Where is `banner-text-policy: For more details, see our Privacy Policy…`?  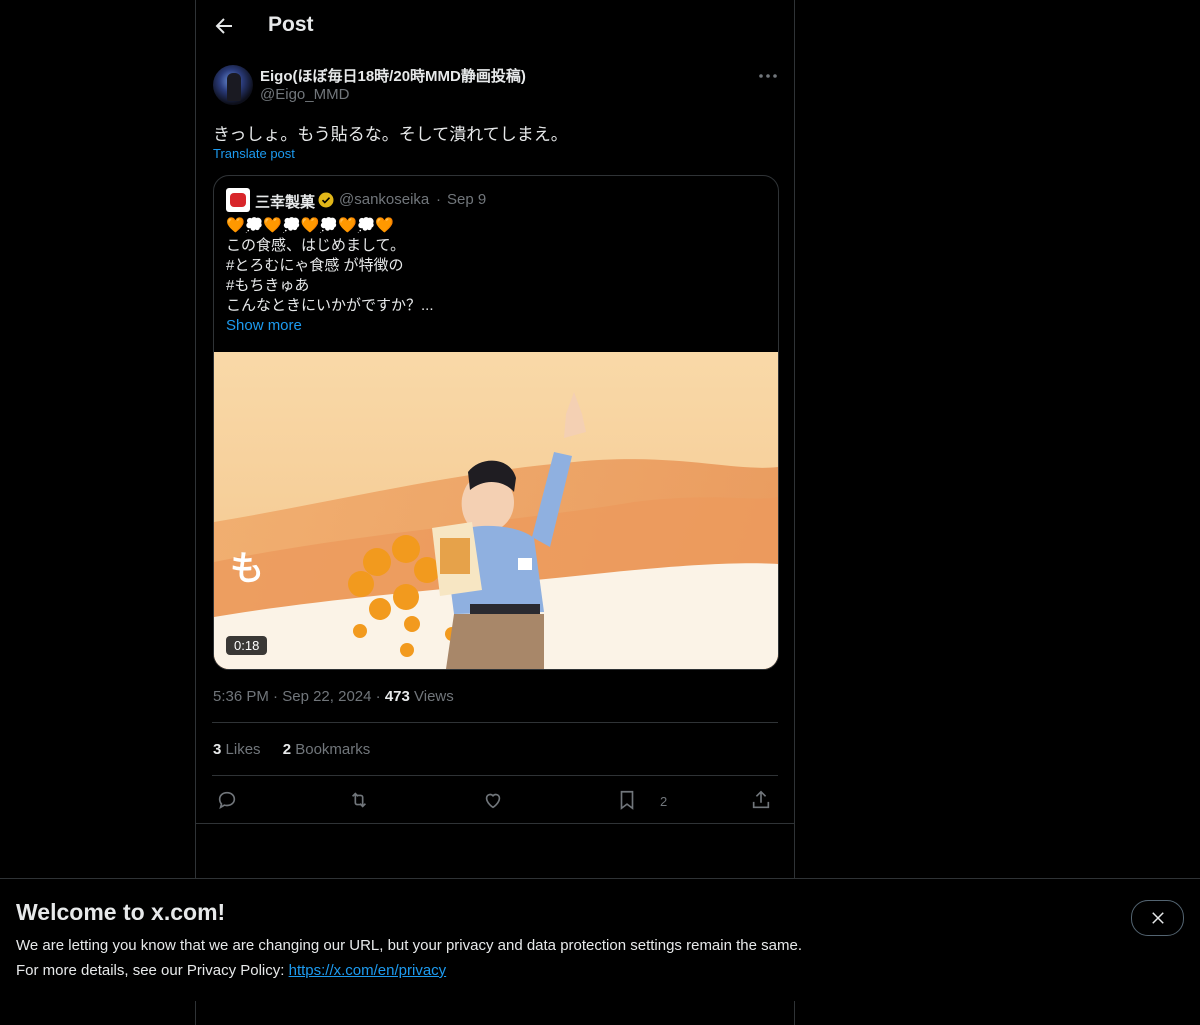
banner-text-policy: For more details, see our Privacy Policy… is located at coordinates (231, 970).